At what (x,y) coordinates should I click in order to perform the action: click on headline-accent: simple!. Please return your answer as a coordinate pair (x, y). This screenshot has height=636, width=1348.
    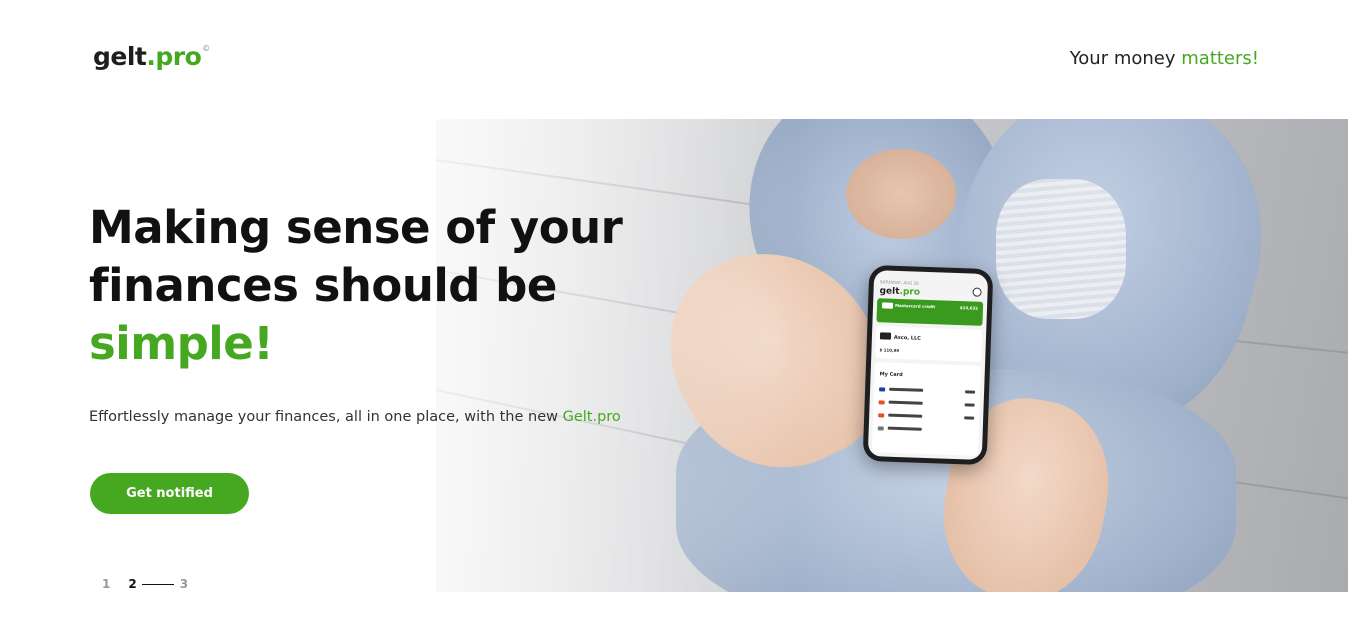
    Looking at the image, I should click on (181, 343).